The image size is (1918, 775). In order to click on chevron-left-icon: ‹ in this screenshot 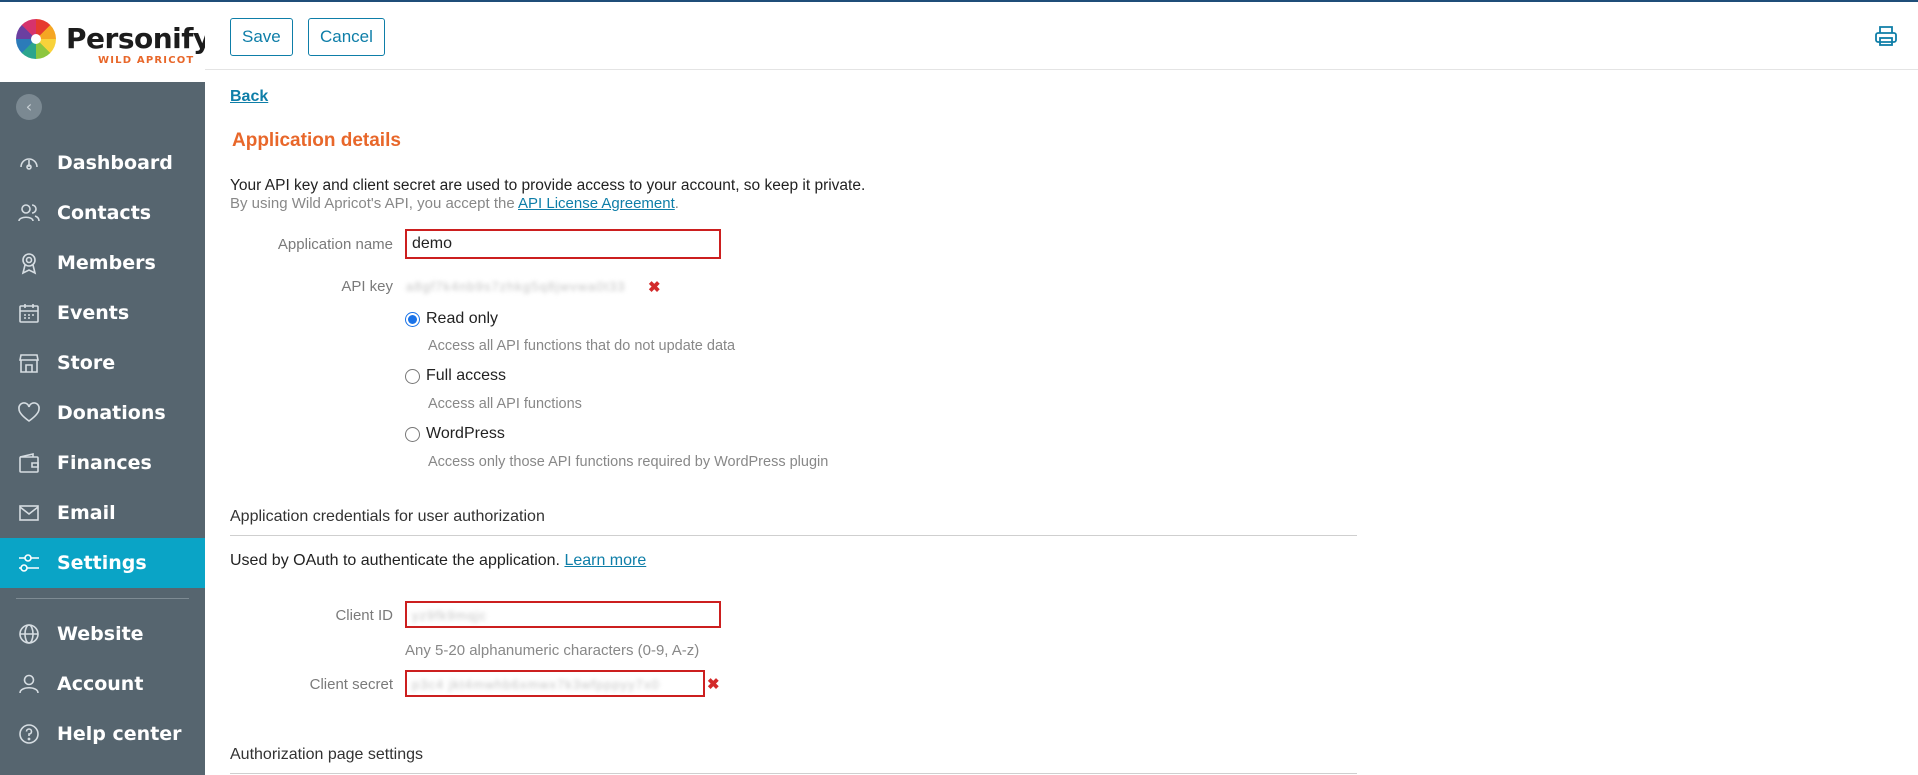, I will do `click(29, 106)`.